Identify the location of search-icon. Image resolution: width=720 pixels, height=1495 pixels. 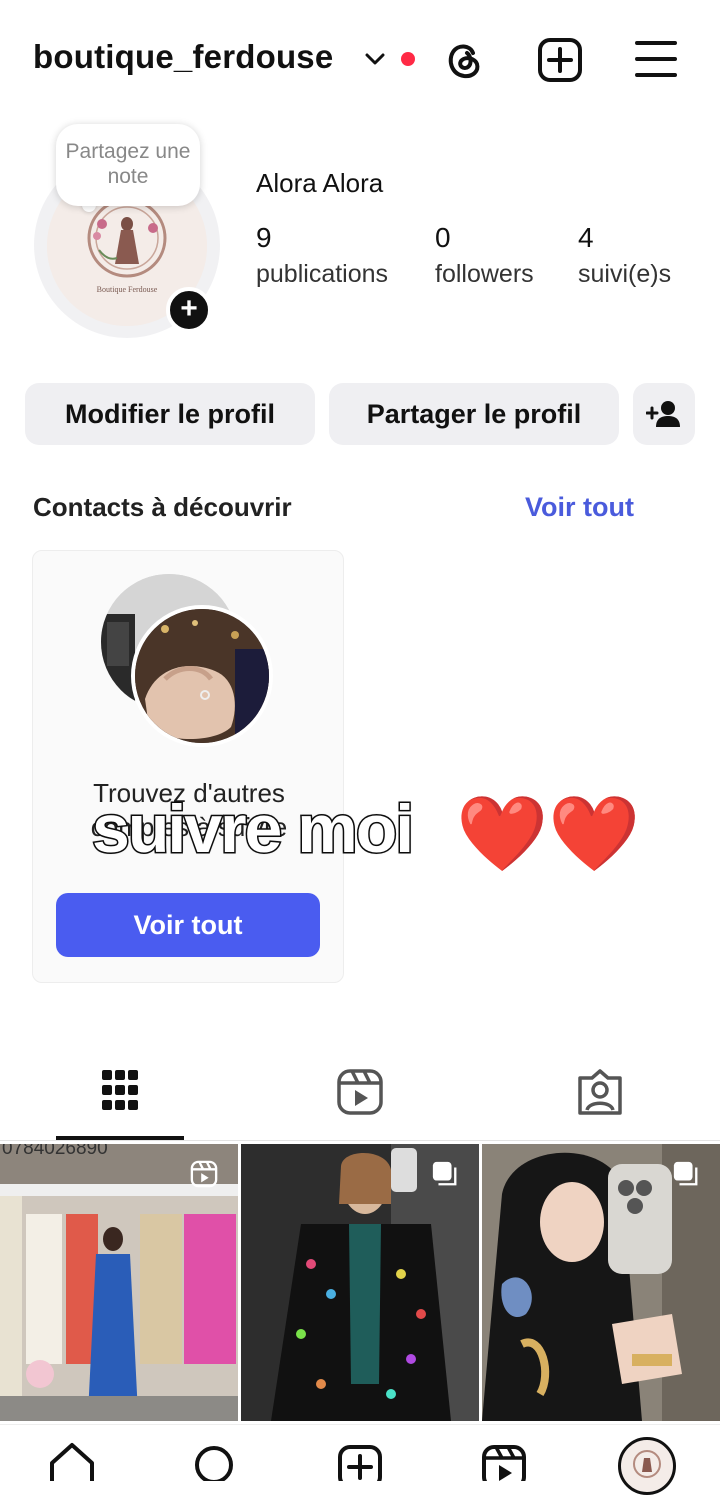
(216, 1462).